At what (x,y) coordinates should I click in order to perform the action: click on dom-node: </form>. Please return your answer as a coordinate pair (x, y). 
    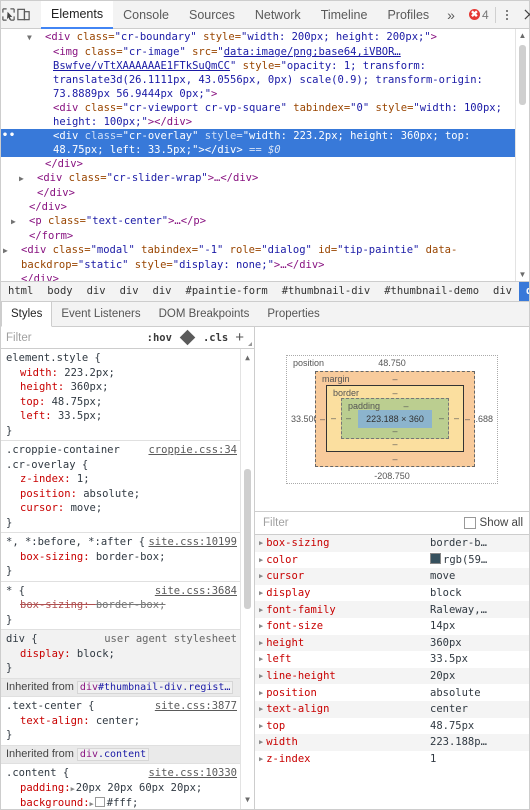
    Looking at the image, I should click on (258, 236).